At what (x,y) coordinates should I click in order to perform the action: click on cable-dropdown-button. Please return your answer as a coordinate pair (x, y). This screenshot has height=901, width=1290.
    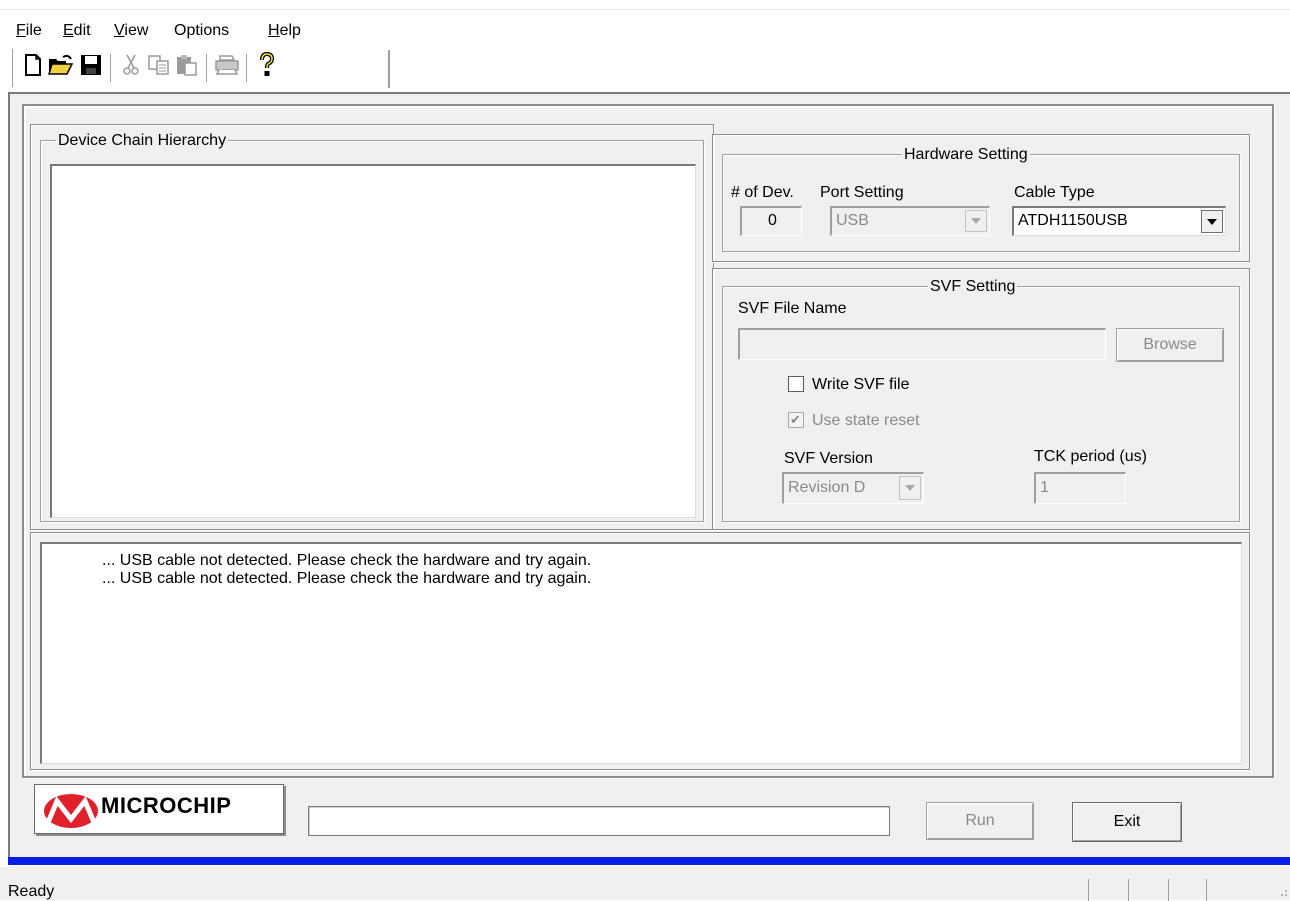
    Looking at the image, I should click on (1212, 221).